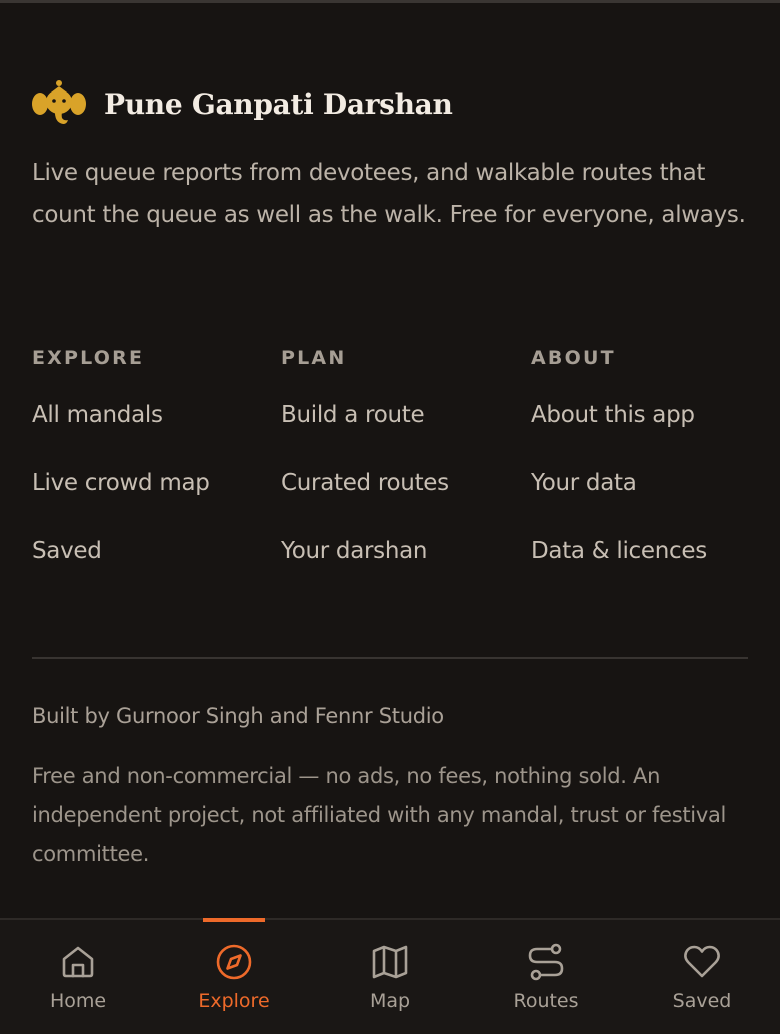 The width and height of the screenshot is (780, 1034). What do you see at coordinates (353, 415) in the screenshot?
I see `link-text: Build a route` at bounding box center [353, 415].